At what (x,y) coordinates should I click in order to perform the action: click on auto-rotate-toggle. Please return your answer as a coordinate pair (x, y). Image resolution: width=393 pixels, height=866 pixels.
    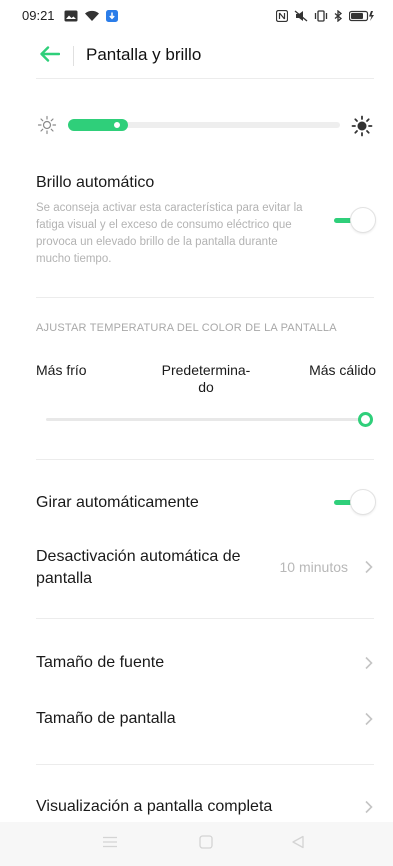
    Looking at the image, I should click on (355, 502).